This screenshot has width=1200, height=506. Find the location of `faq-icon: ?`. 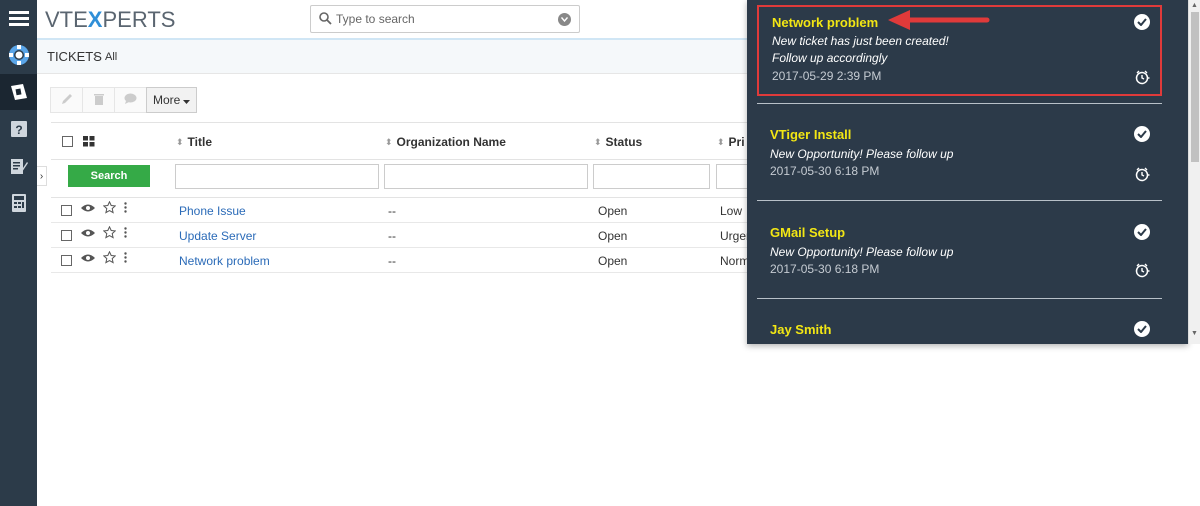

faq-icon: ? is located at coordinates (18, 129).